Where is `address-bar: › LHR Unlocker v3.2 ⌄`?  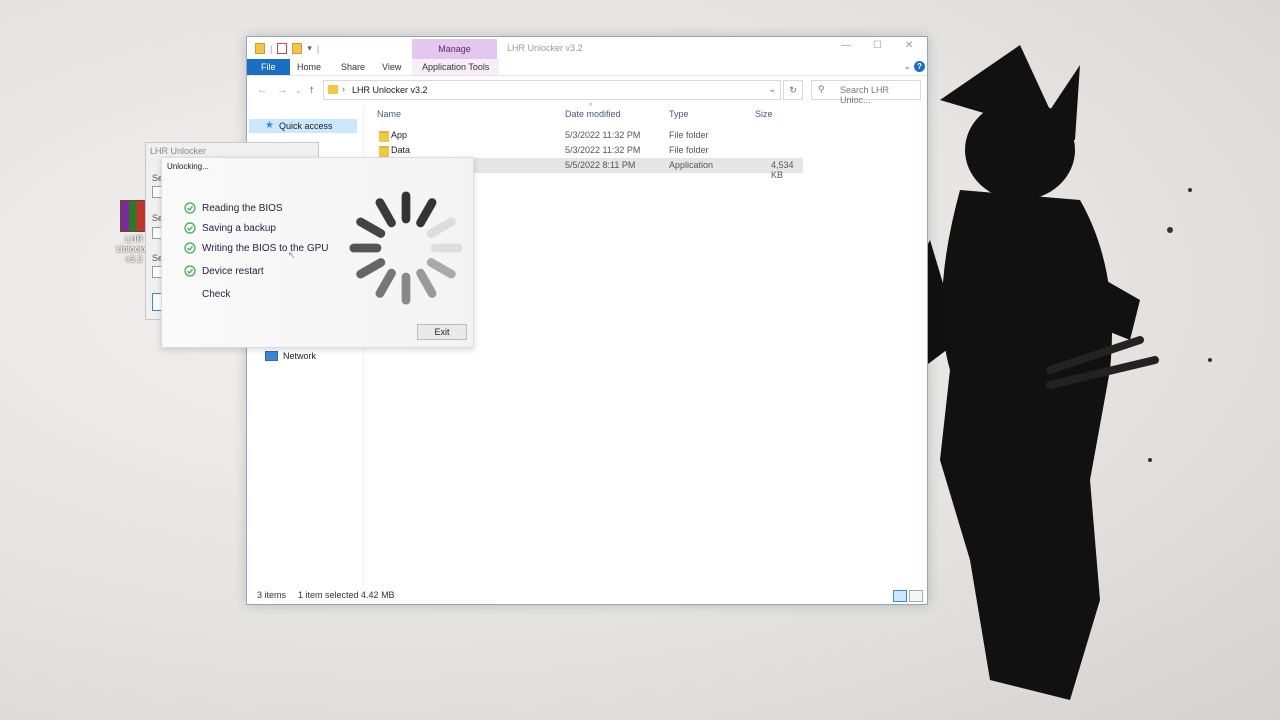
address-bar: › LHR Unlocker v3.2 ⌄ is located at coordinates (552, 90).